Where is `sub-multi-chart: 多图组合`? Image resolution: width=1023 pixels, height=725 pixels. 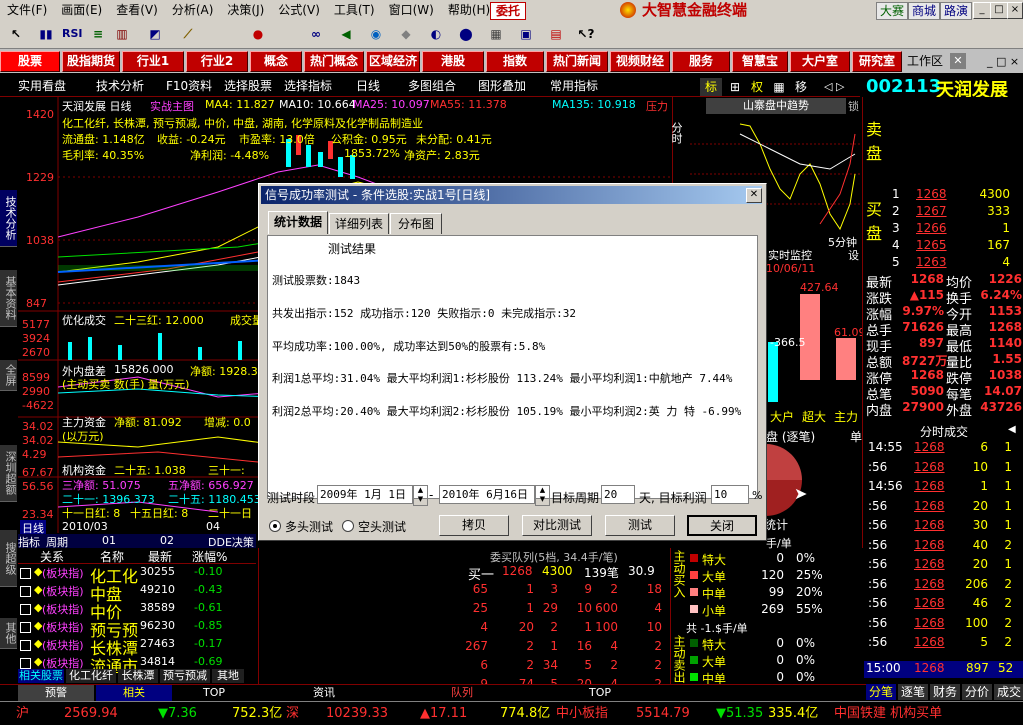
sub-multi-chart: 多图组合 is located at coordinates (432, 86).